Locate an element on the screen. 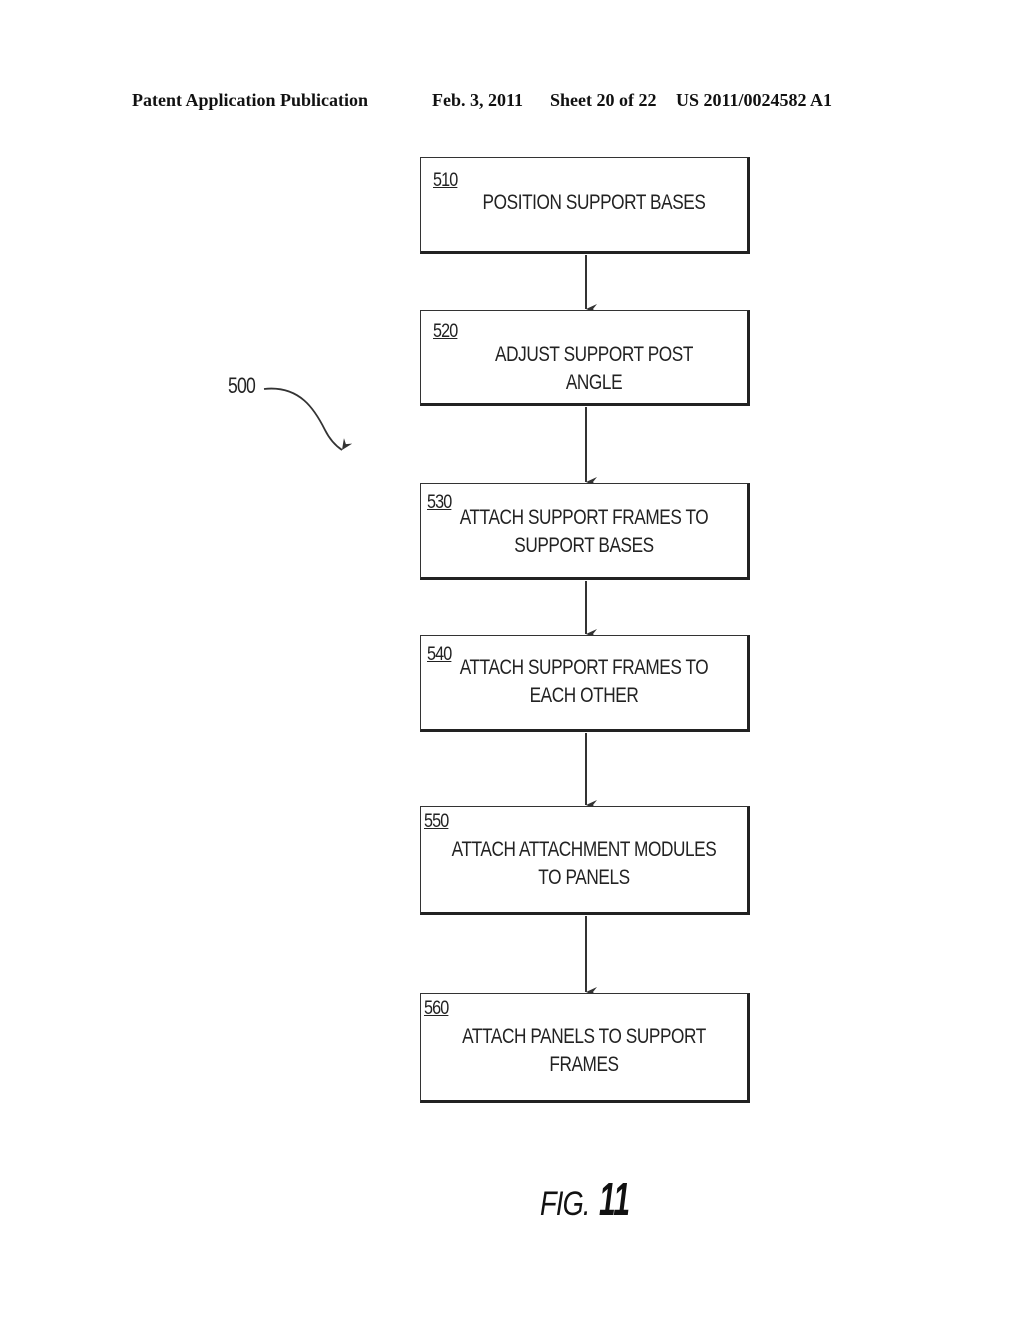 The image size is (1024, 1320). step-text: ADJUST SUPPORT POST ANGLE is located at coordinates (594, 368).